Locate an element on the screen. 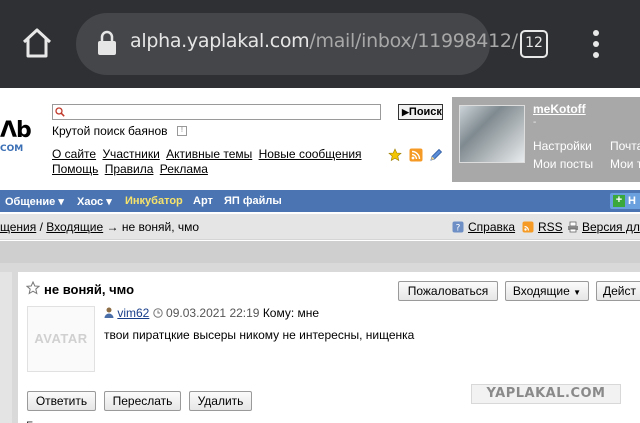 Image resolution: width=640 pixels, height=423 pixels. message-date: 09.03.2021 22:19 is located at coordinates (213, 313).